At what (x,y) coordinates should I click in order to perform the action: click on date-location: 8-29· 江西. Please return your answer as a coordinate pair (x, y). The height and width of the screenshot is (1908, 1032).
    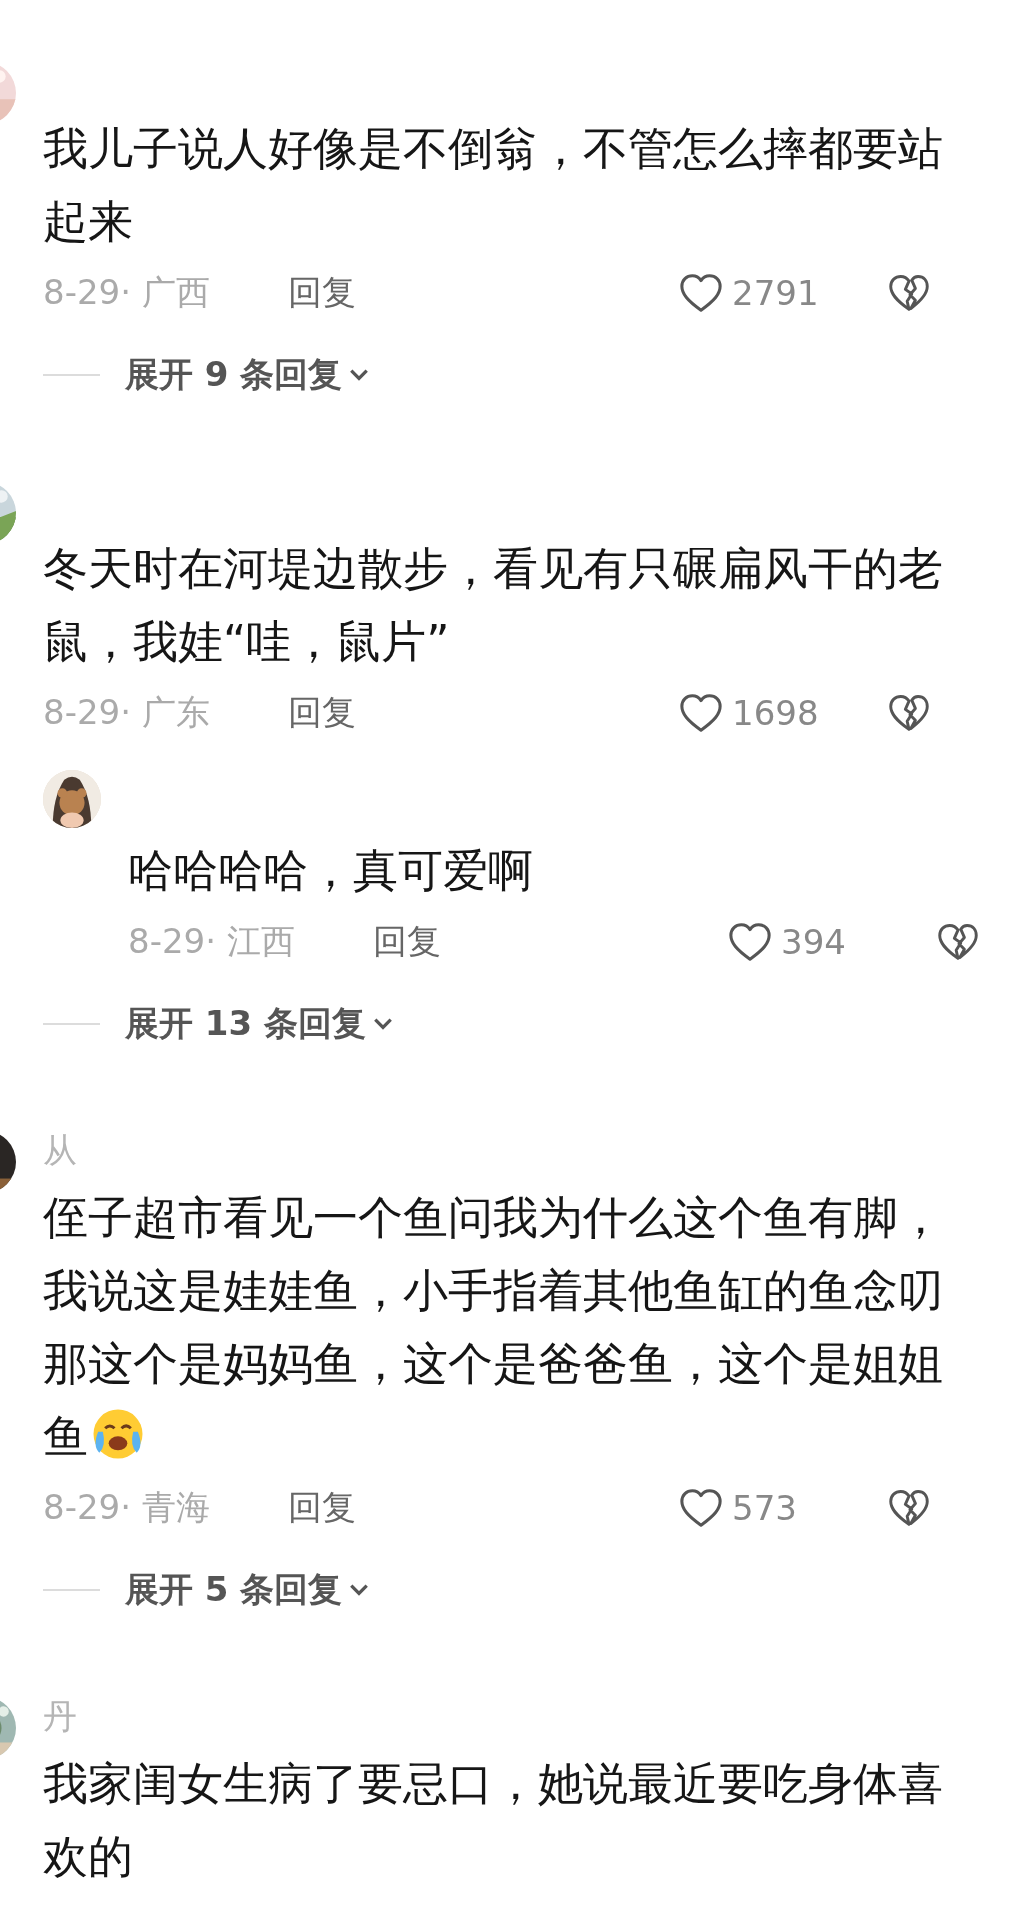
    Looking at the image, I should click on (212, 941).